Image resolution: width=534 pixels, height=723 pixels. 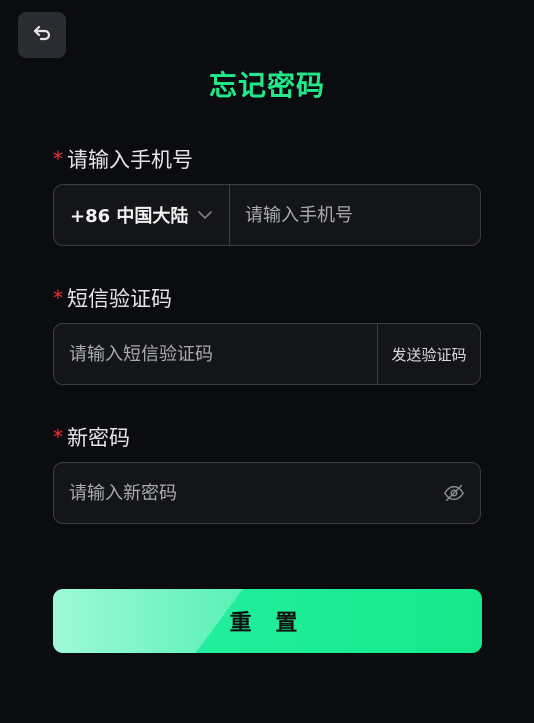 What do you see at coordinates (267, 623) in the screenshot?
I see `reset-button-label: 重 置` at bounding box center [267, 623].